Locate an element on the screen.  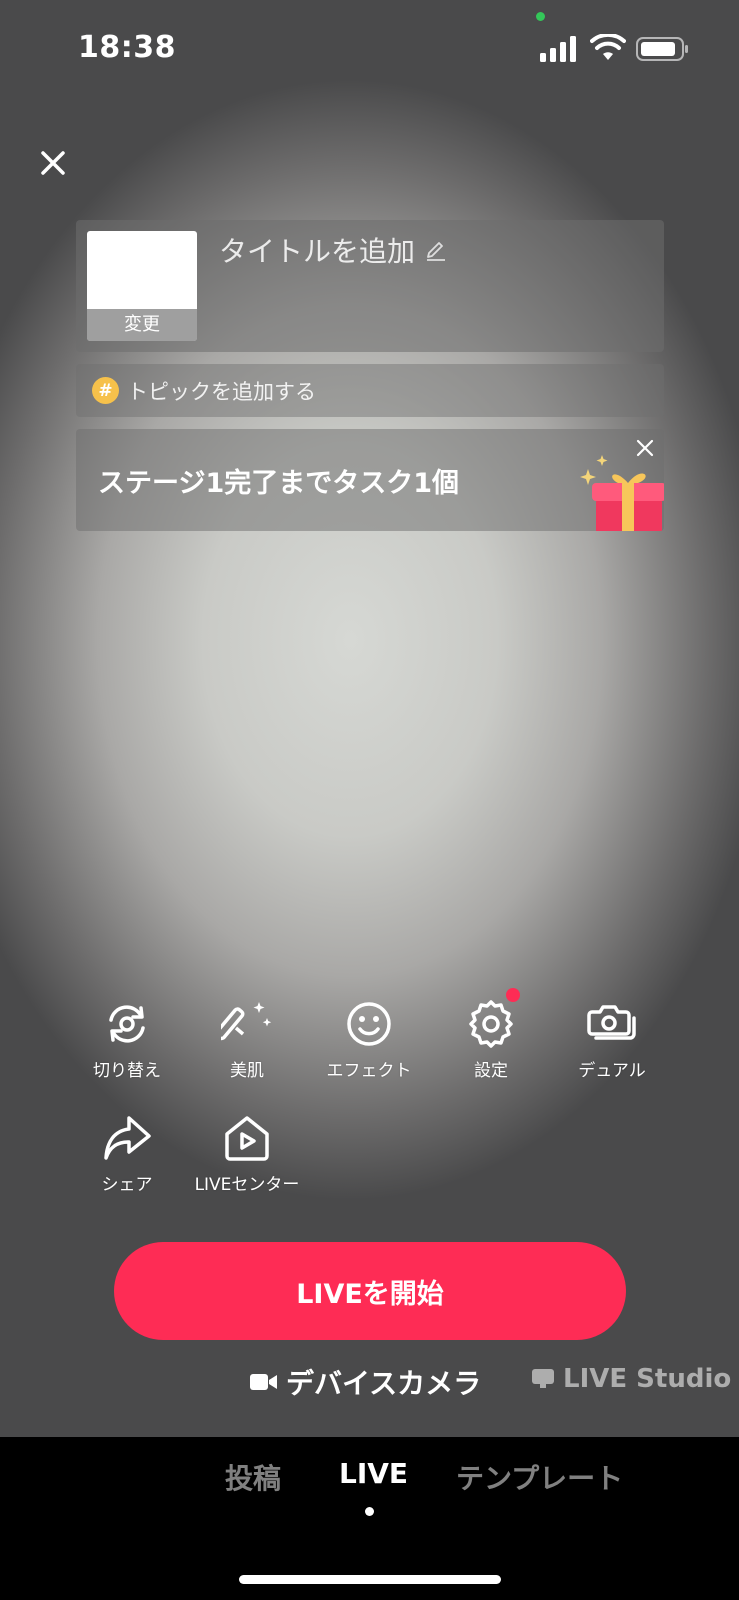
live-center-icon is located at coordinates (247, 1138).